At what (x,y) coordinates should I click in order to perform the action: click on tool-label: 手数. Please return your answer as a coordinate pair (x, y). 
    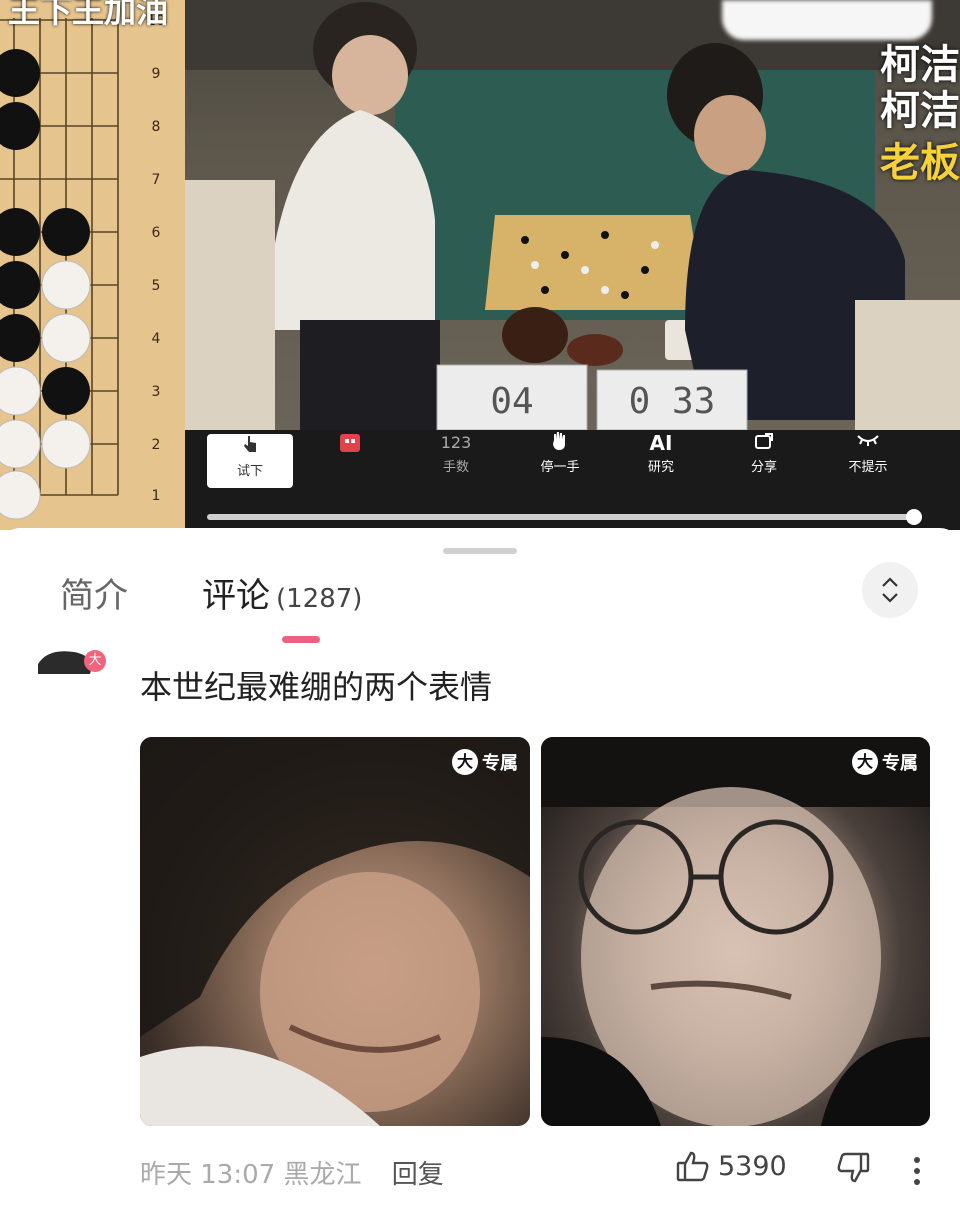
    Looking at the image, I should click on (455, 467).